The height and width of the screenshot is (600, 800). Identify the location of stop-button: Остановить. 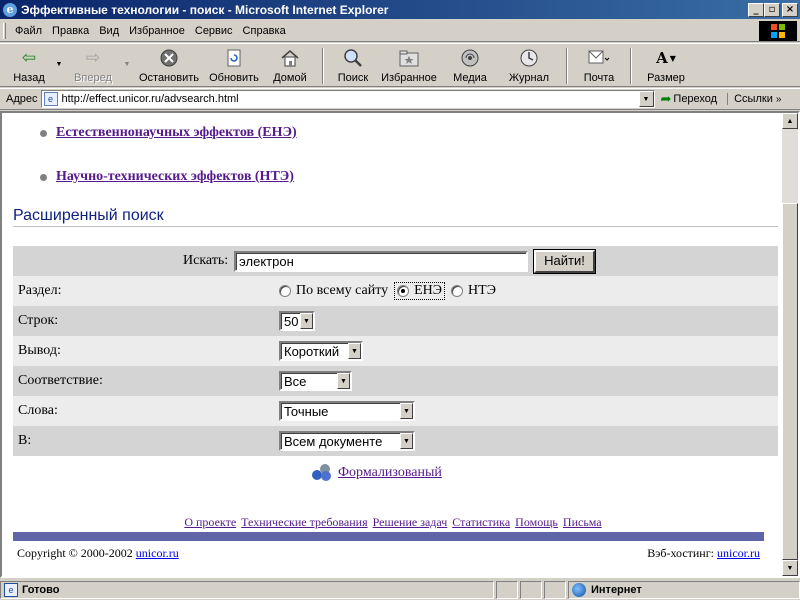
(169, 65).